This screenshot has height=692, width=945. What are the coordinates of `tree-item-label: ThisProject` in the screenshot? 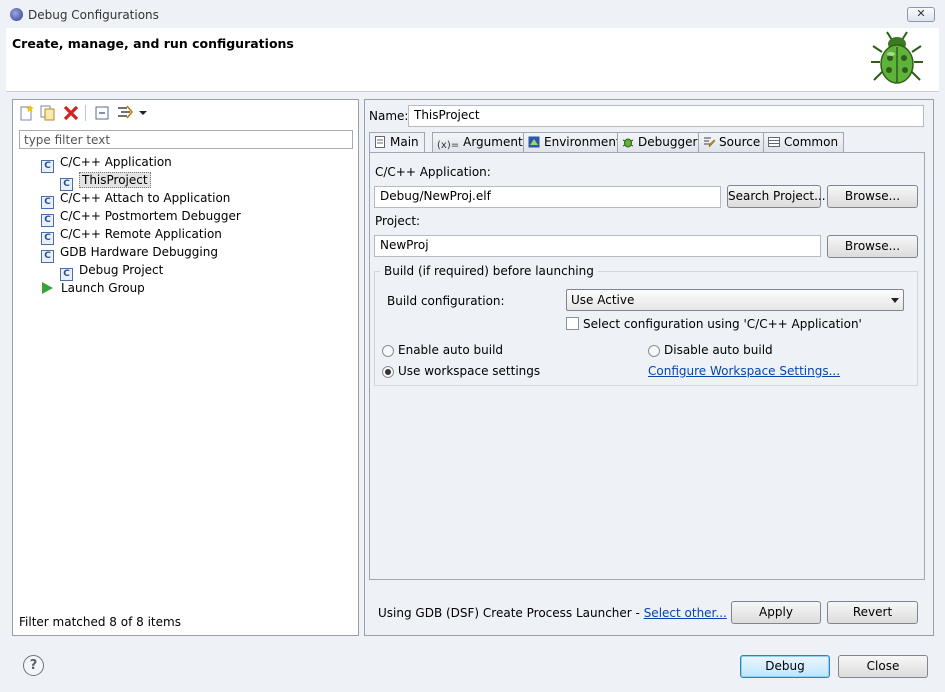 It's located at (115, 180).